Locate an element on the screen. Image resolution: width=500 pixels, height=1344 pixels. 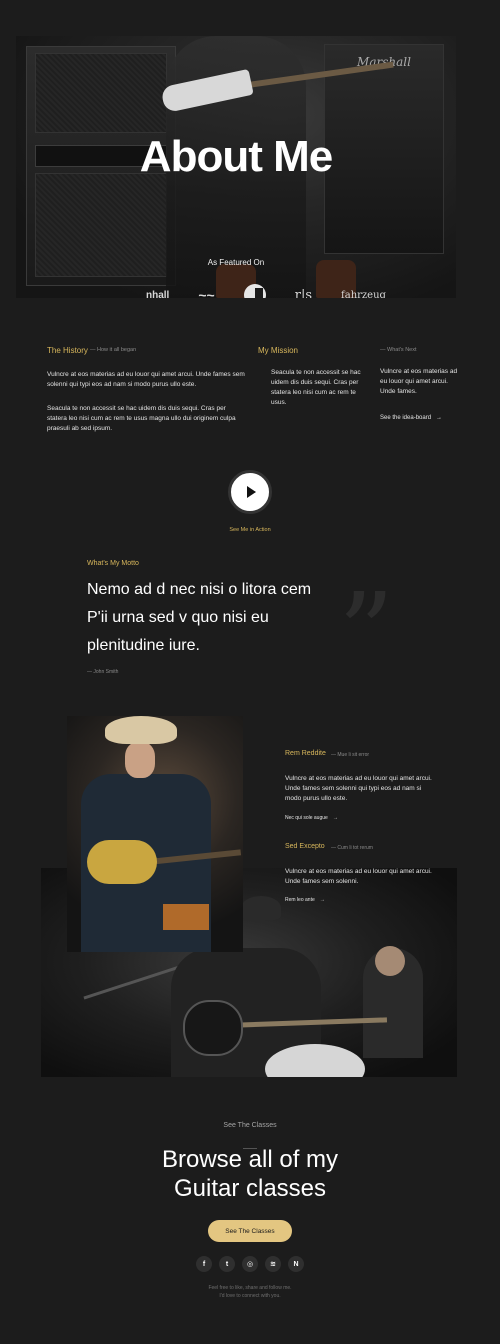
motto-line-3: plenitudine iure. is located at coordinates (143, 645).